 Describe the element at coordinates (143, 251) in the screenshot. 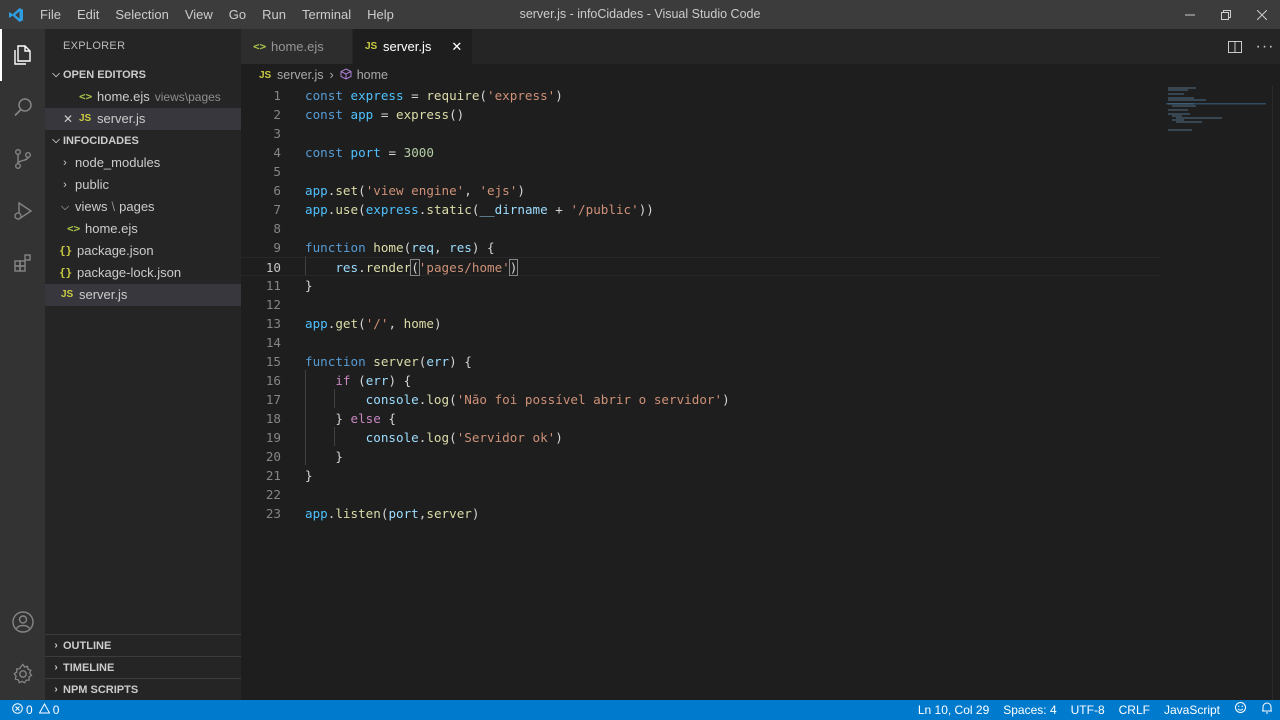

I see `tree-item-package-json: {} package.json` at that location.